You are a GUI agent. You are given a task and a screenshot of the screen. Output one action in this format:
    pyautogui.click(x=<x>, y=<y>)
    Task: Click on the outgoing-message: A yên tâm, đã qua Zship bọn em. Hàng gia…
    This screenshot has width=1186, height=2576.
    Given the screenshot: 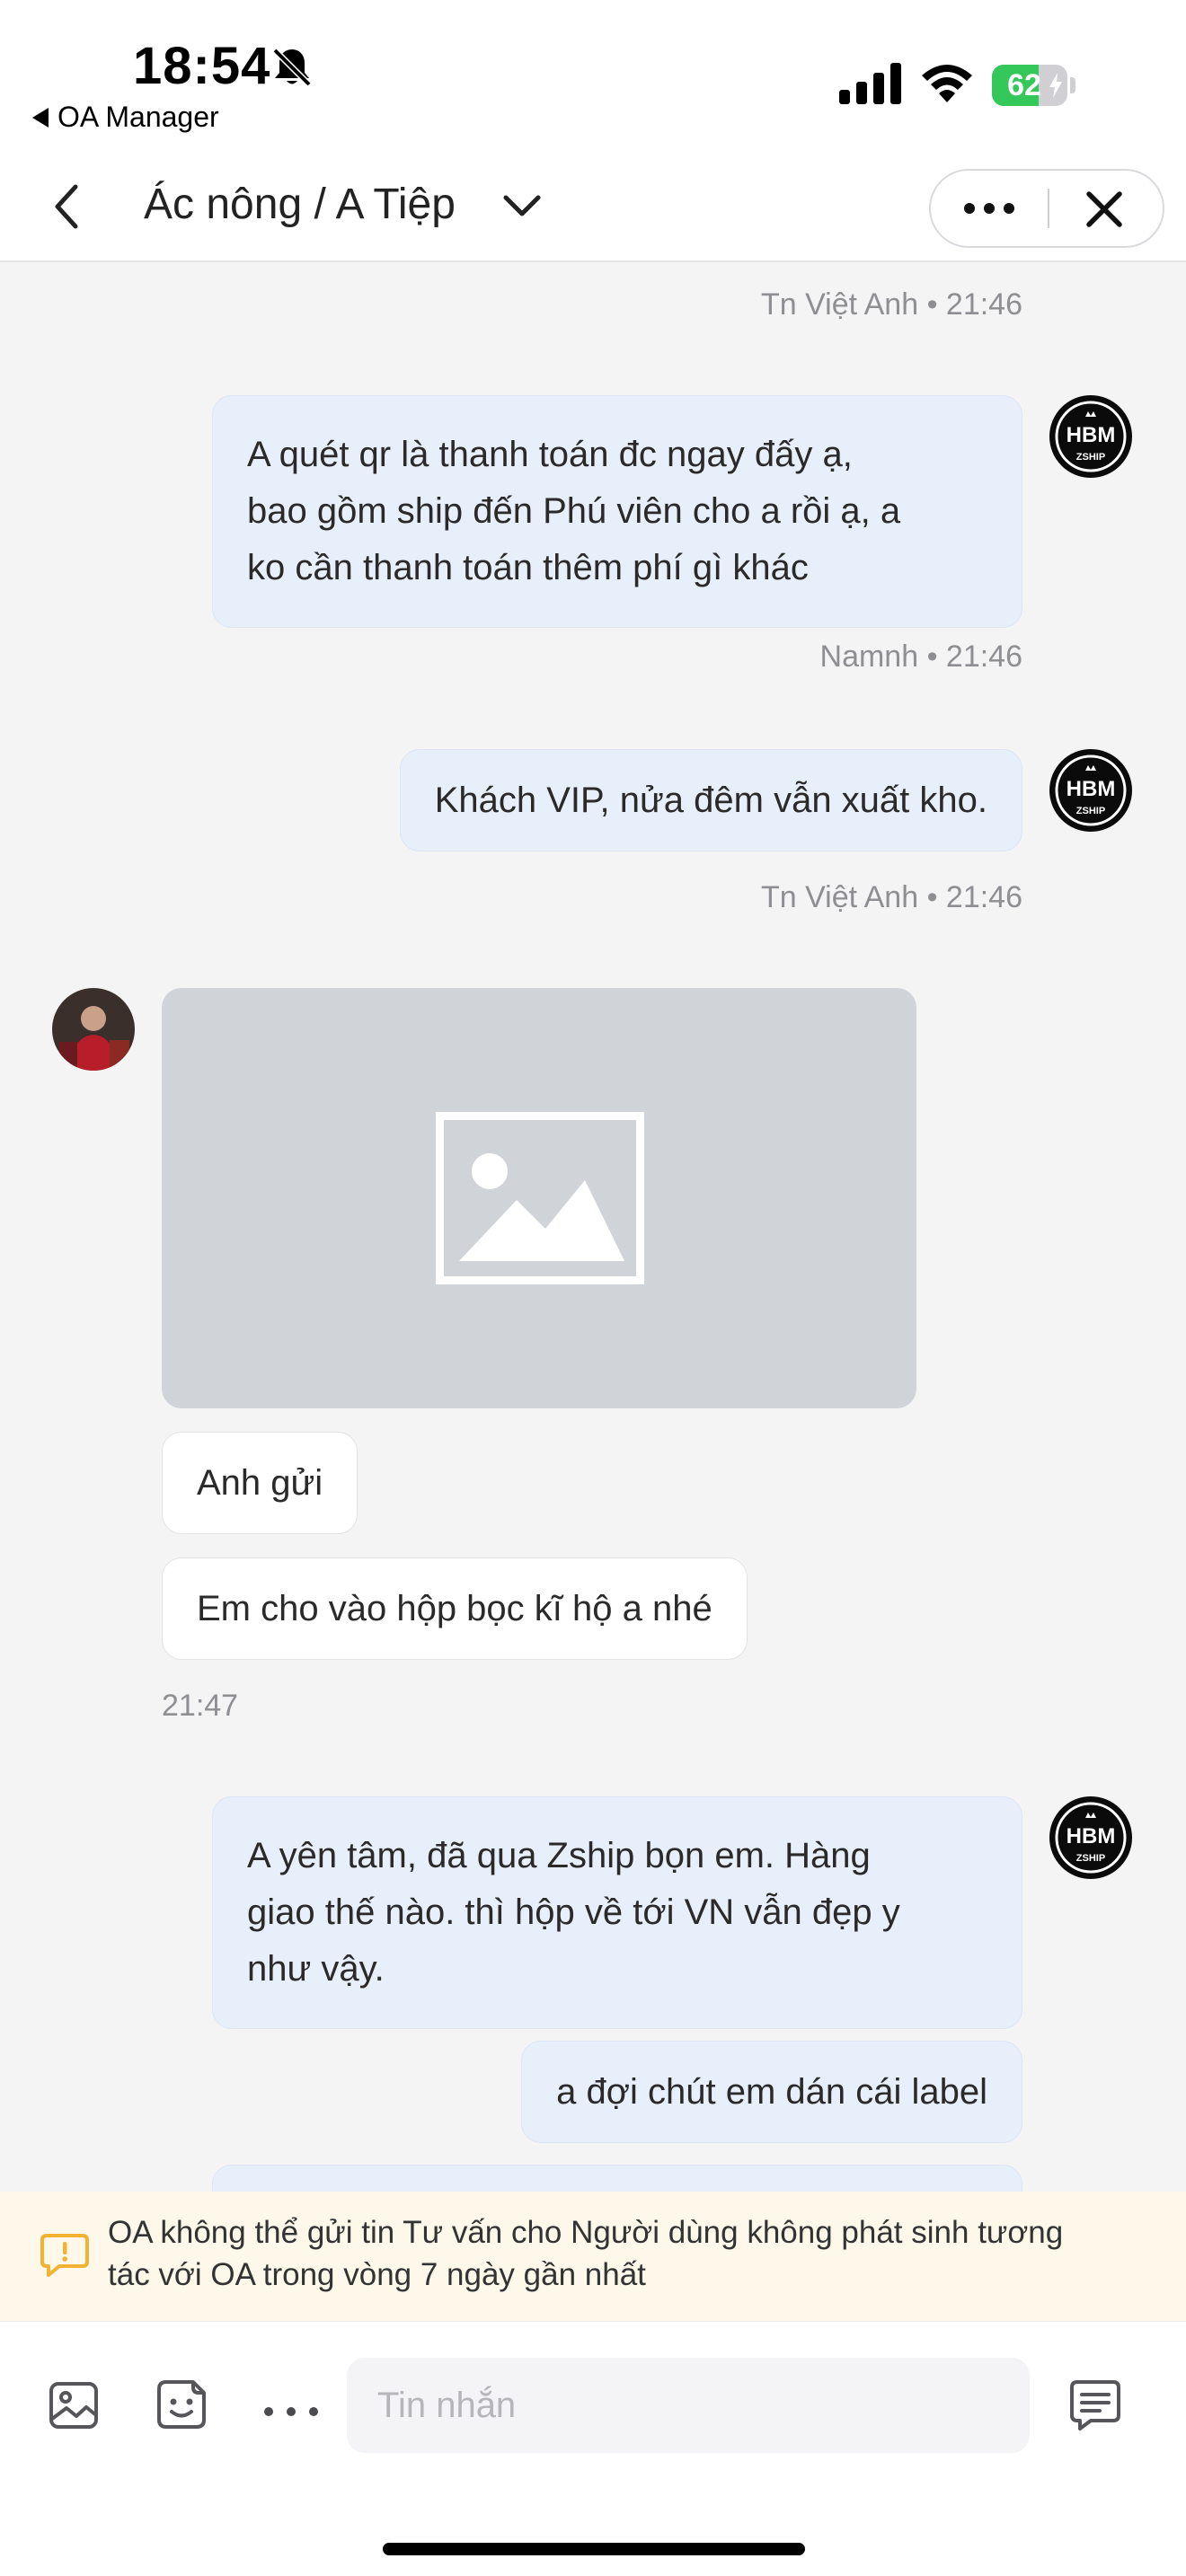 What is the action you would take?
    pyautogui.click(x=617, y=1912)
    